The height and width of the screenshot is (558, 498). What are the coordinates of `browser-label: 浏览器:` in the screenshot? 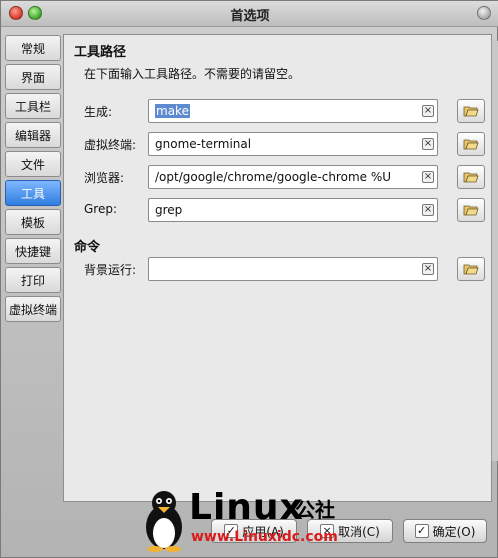 It's located at (104, 178).